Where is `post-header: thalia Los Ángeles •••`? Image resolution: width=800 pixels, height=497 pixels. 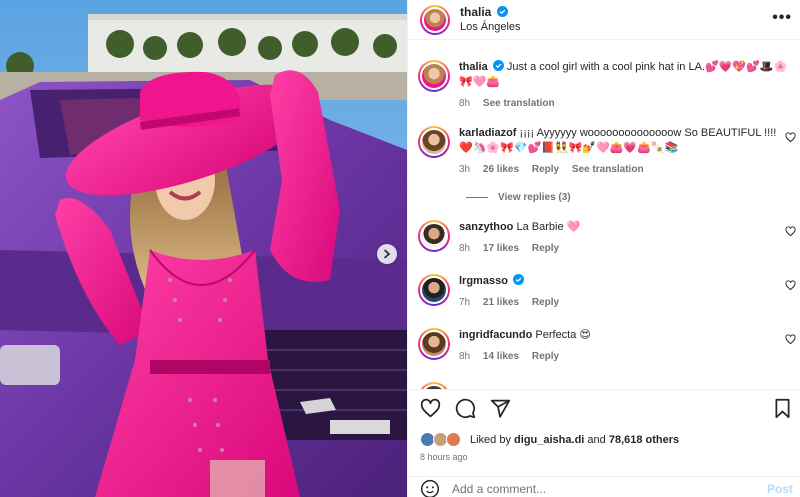 post-header: thalia Los Ángeles ••• is located at coordinates (604, 20).